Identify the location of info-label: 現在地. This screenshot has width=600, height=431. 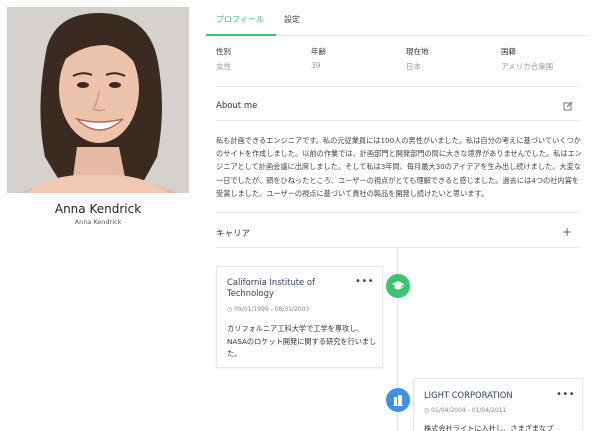
(417, 51).